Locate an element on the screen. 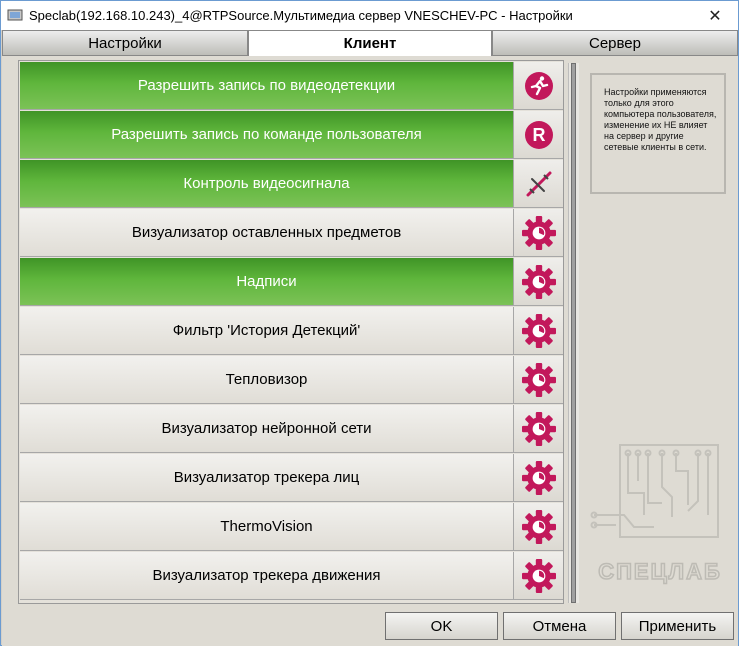 The width and height of the screenshot is (739, 646). apply-button: Применить is located at coordinates (677, 626).